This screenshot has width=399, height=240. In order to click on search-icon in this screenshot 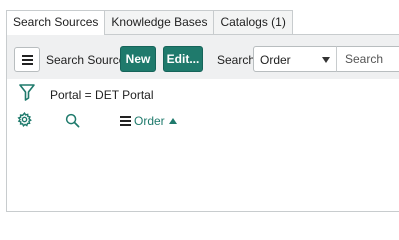, I will do `click(72, 120)`.